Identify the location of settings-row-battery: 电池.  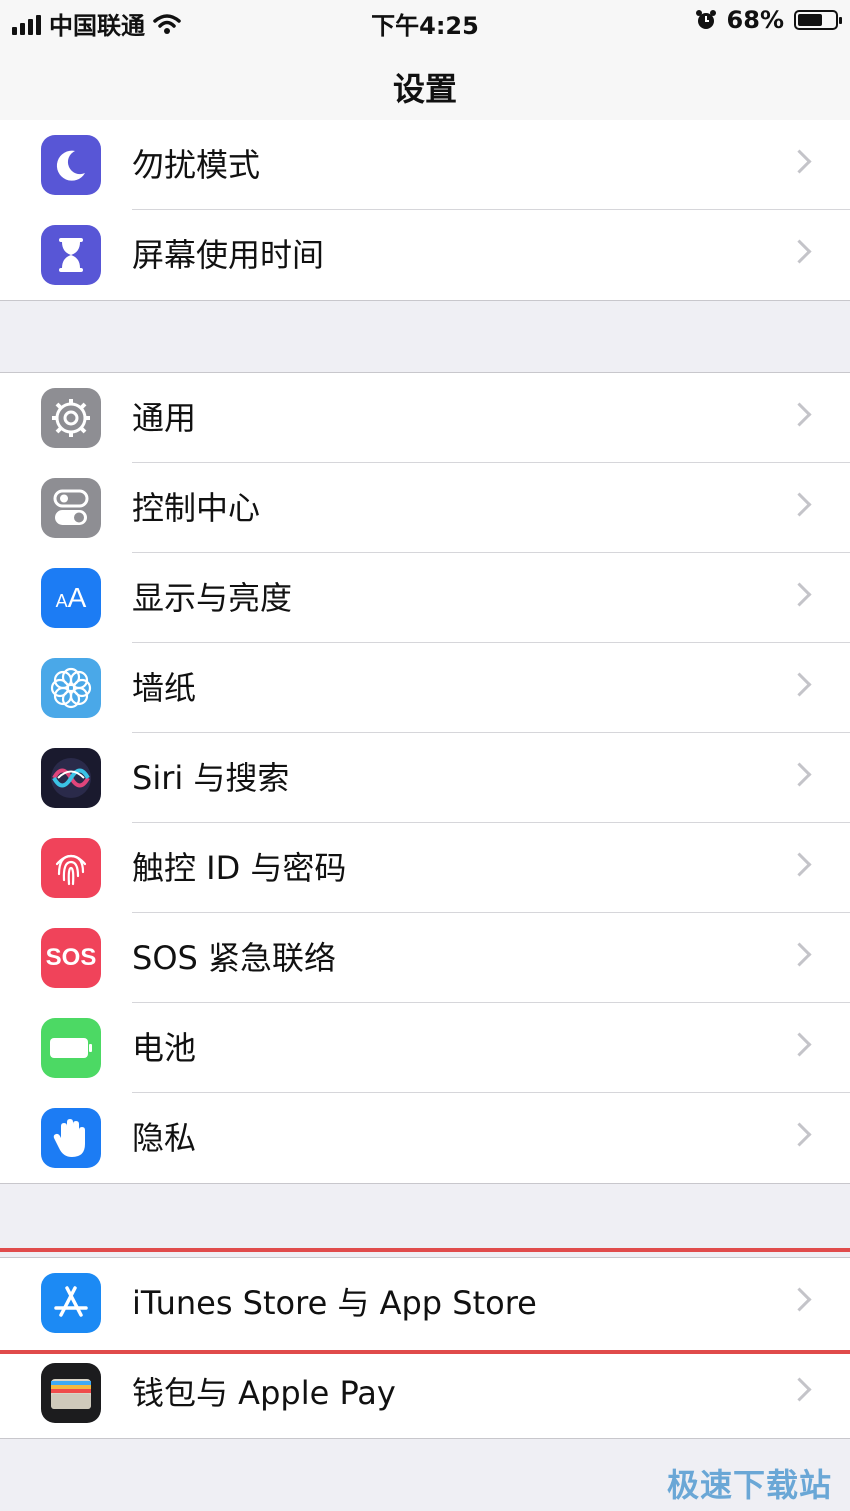
(425, 1048).